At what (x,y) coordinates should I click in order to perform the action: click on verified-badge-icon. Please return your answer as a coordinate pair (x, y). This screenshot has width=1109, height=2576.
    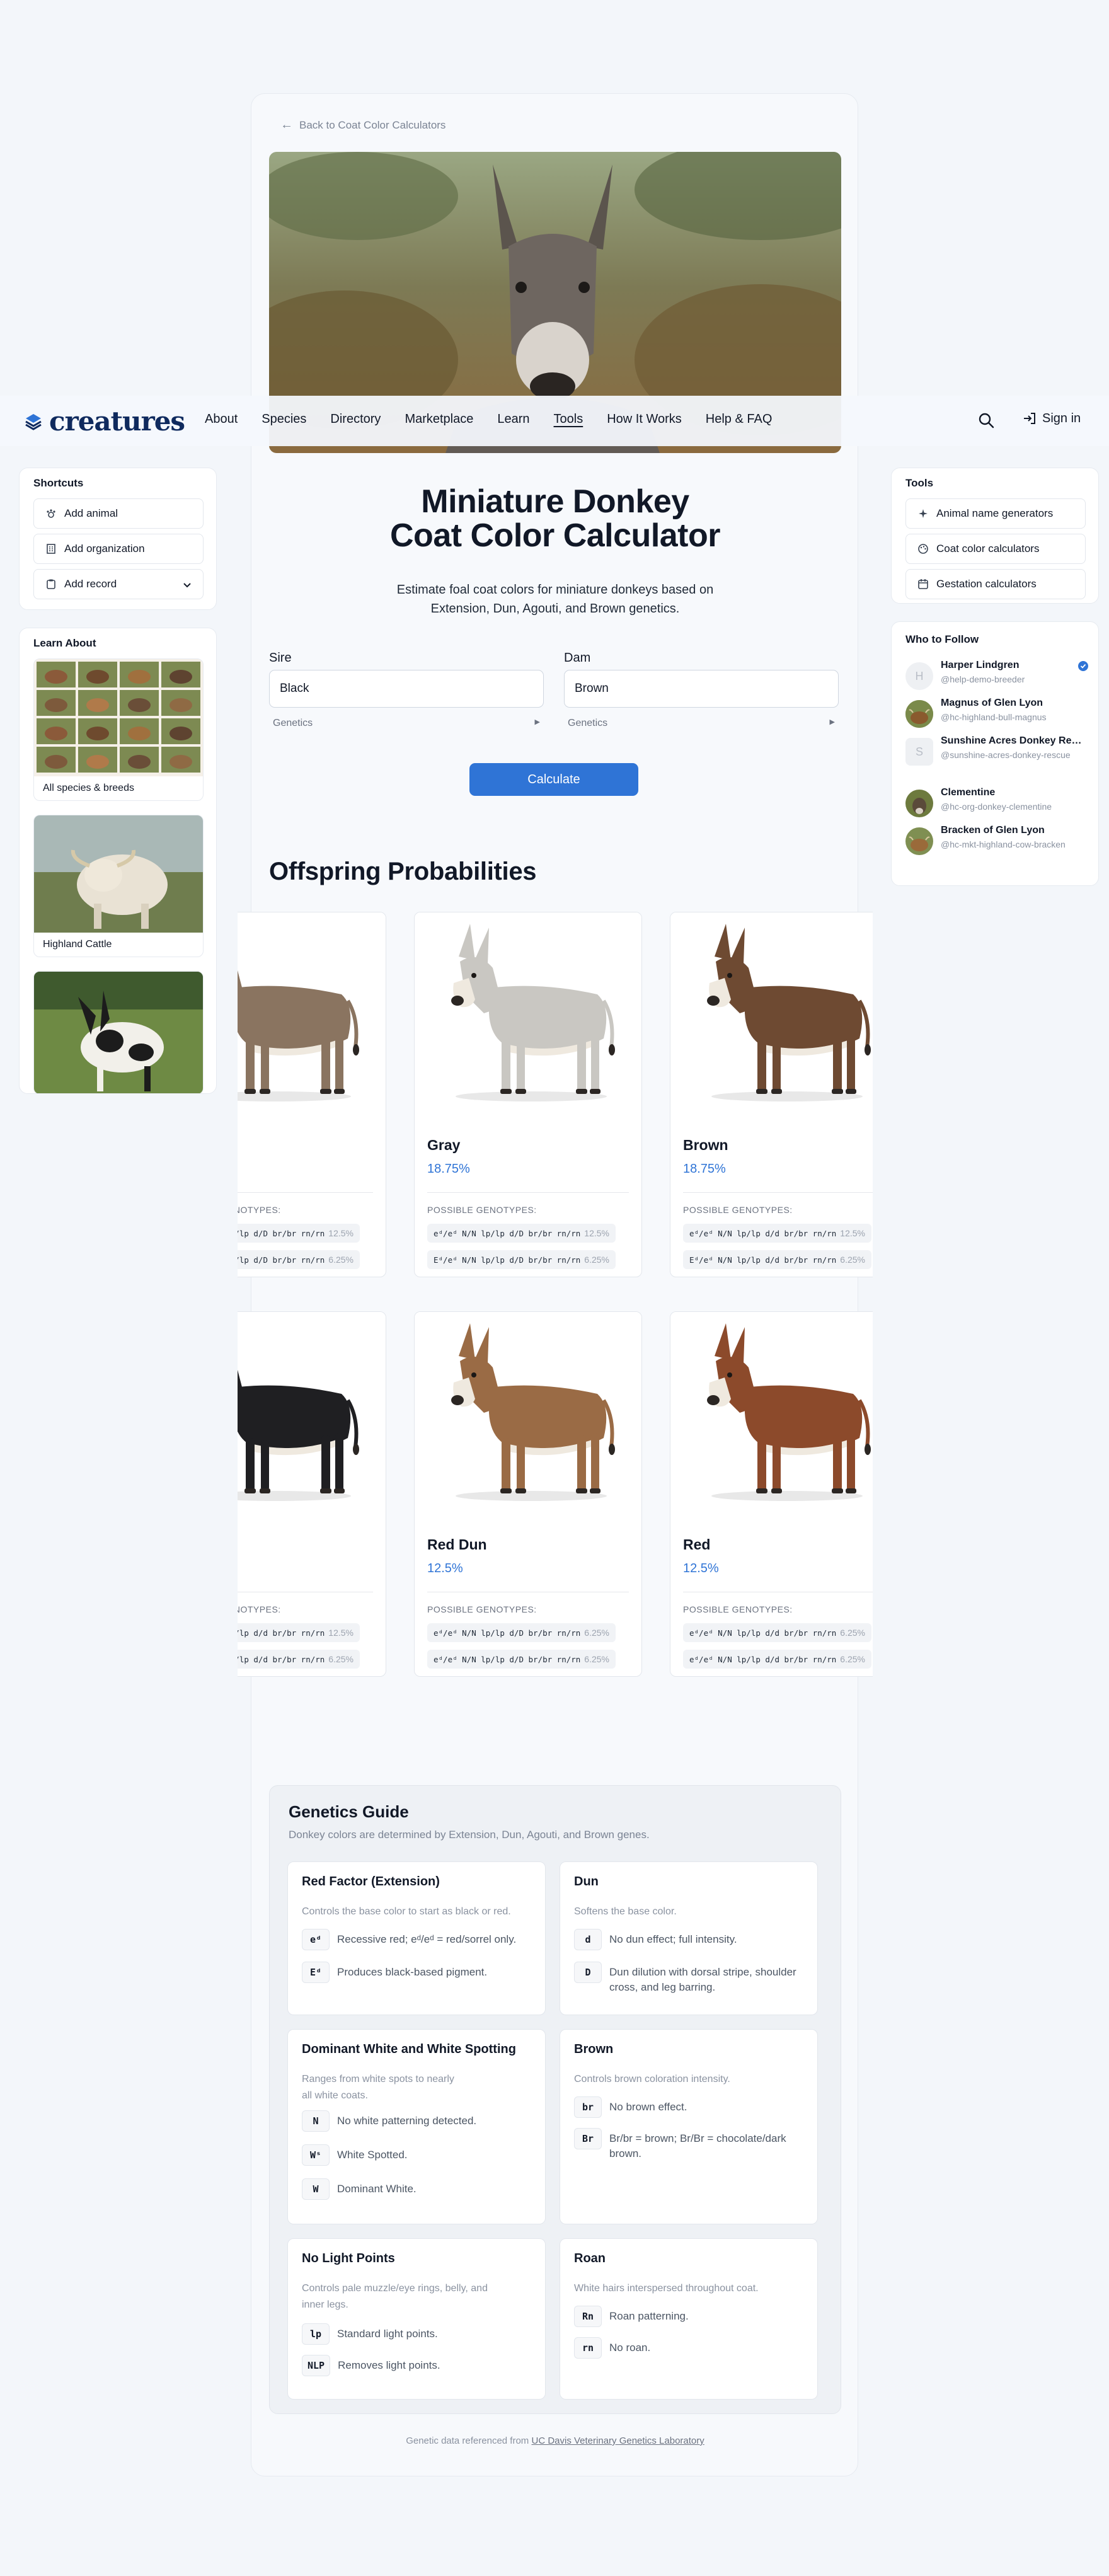
    Looking at the image, I should click on (1083, 666).